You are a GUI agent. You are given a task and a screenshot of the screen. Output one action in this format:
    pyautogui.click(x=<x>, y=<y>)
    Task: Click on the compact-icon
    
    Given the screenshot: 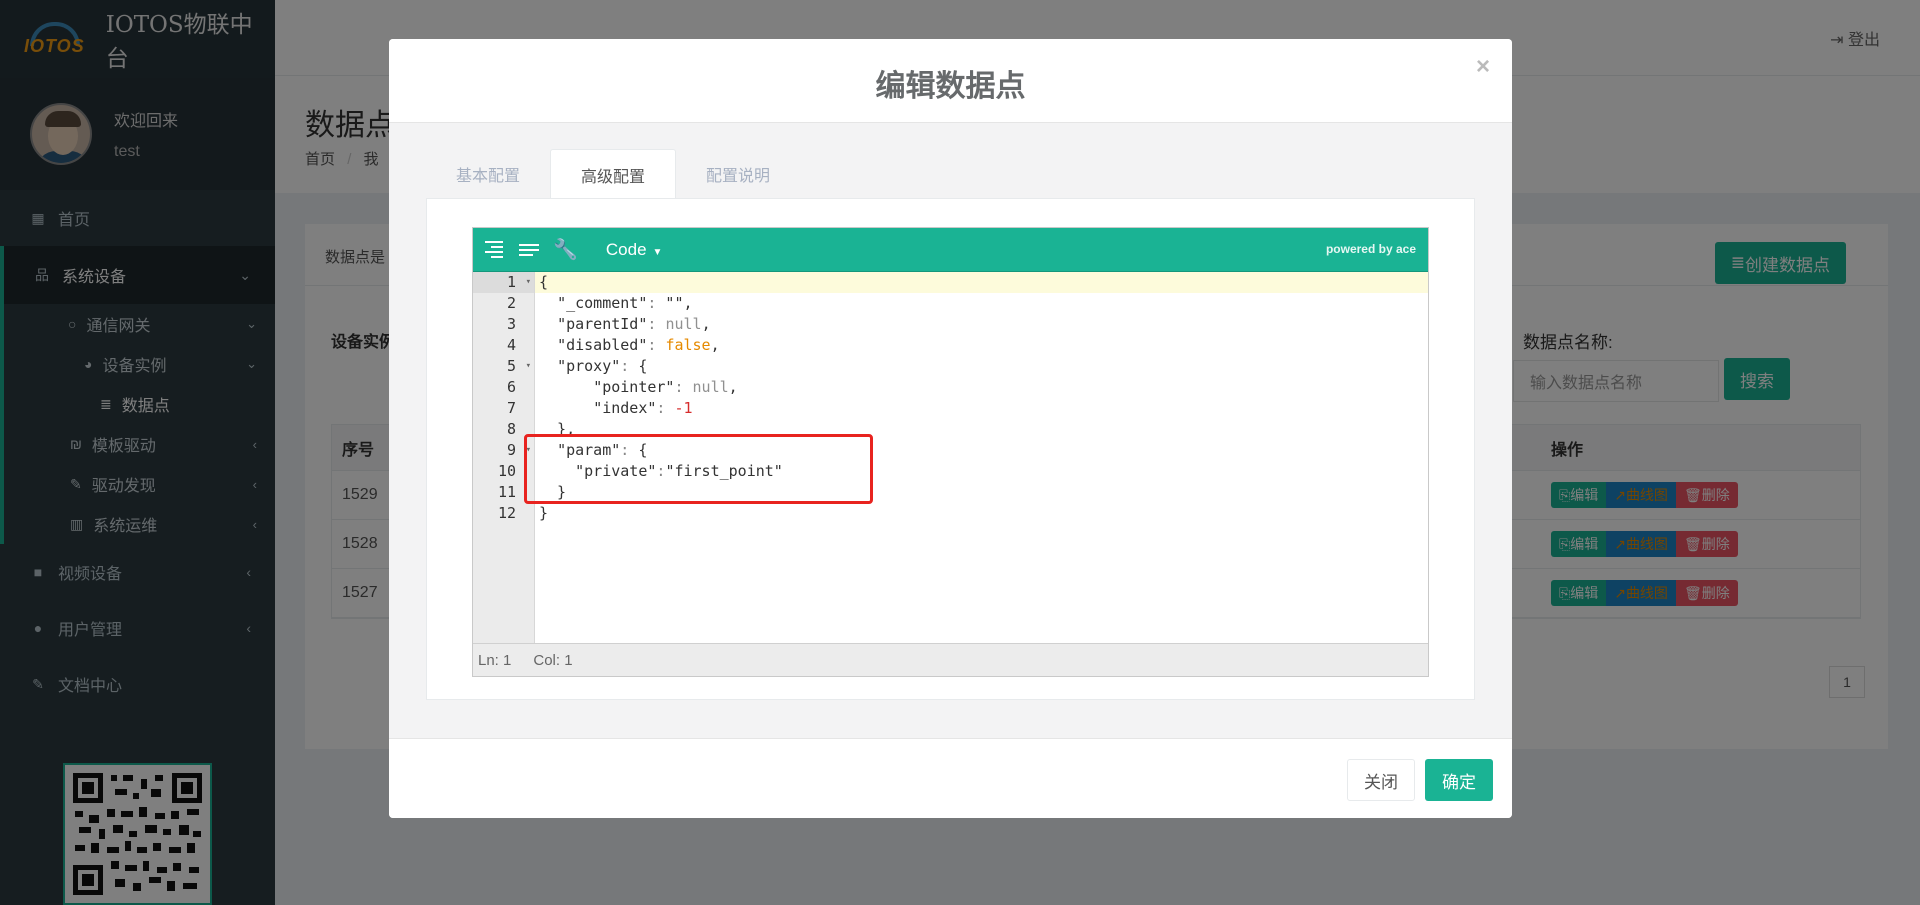 What is the action you would take?
    pyautogui.click(x=530, y=250)
    